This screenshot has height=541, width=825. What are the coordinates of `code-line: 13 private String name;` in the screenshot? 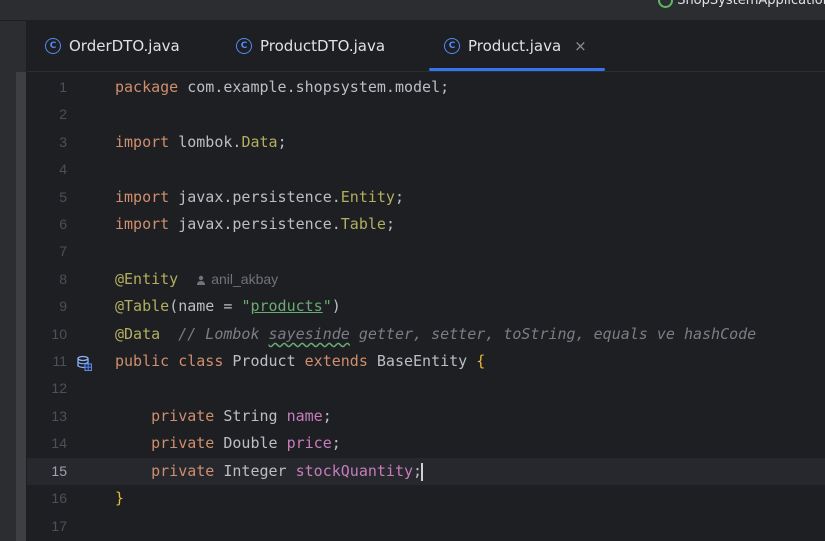 It's located at (426, 416).